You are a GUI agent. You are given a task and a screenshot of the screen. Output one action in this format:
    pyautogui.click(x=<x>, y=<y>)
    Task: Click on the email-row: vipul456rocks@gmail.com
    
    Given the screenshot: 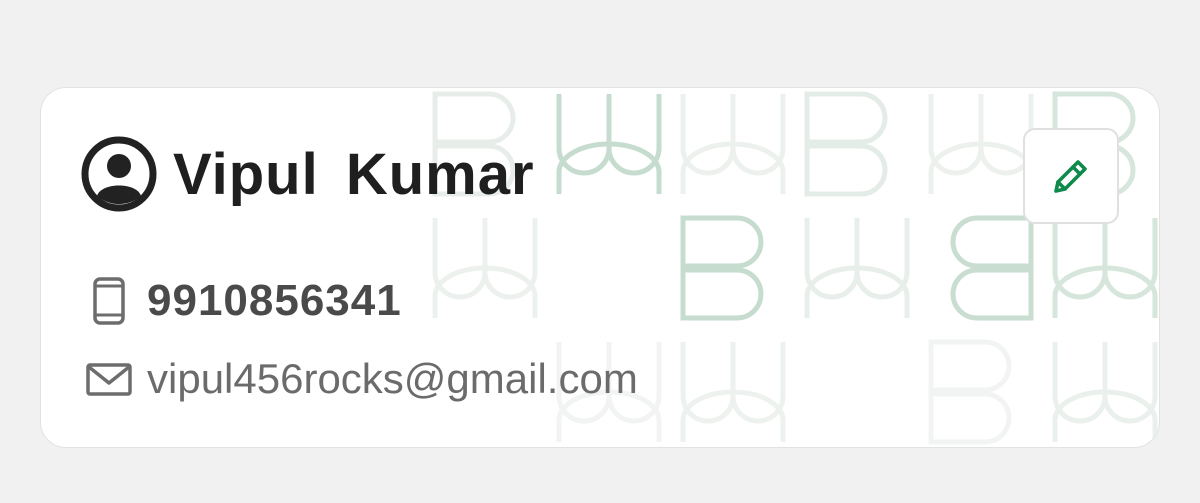 What is the action you would take?
    pyautogui.click(x=361, y=379)
    